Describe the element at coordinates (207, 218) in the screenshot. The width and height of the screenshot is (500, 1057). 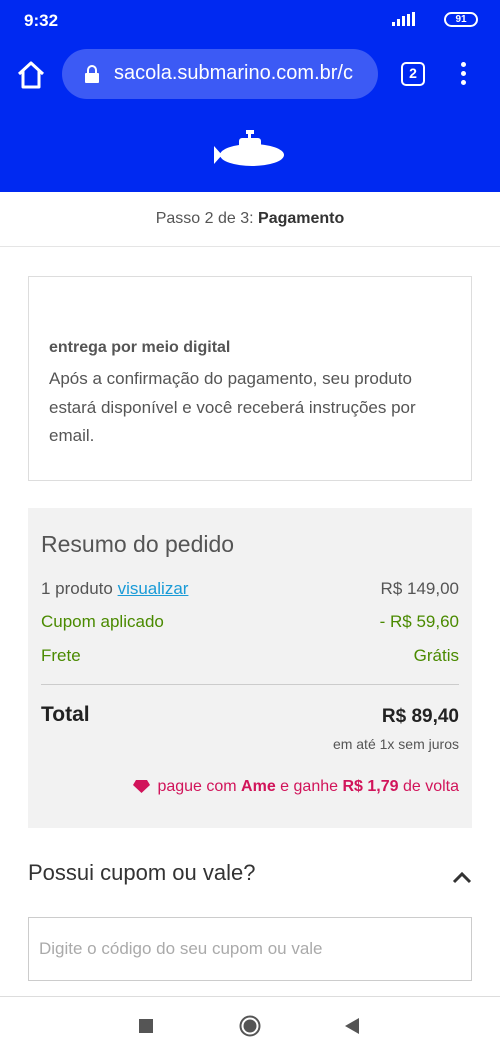
I see `step-prefix: Passo 2 de 3:` at that location.